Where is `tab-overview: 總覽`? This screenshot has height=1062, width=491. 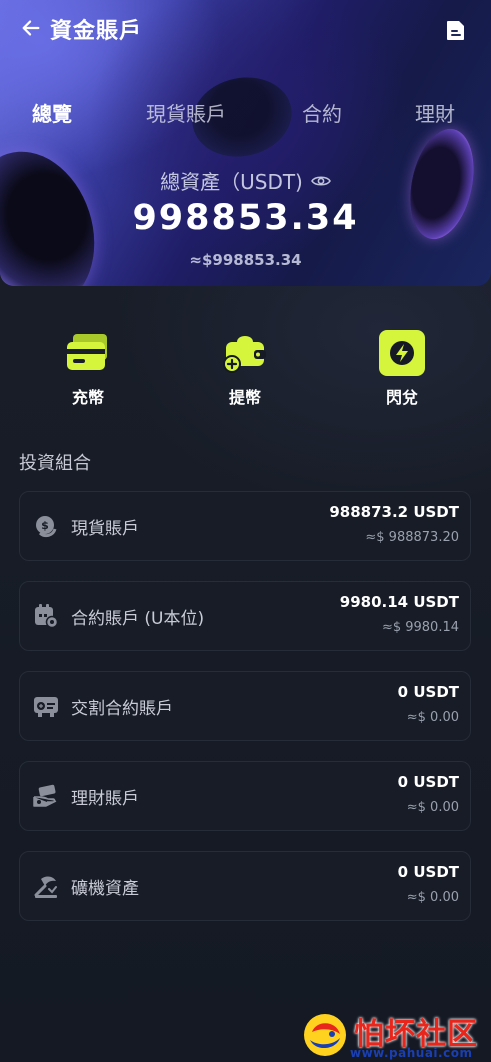 tab-overview: 總覽 is located at coordinates (52, 112).